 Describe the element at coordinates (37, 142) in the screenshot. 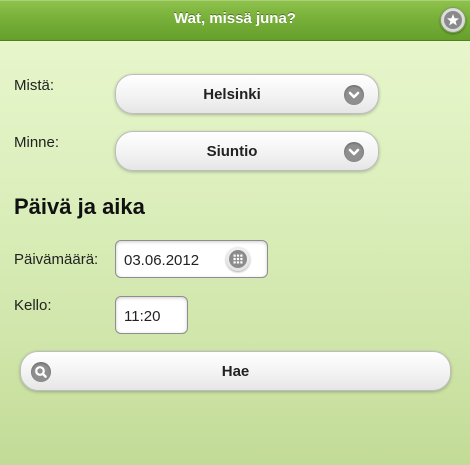

I see `to-label: Minne:` at that location.